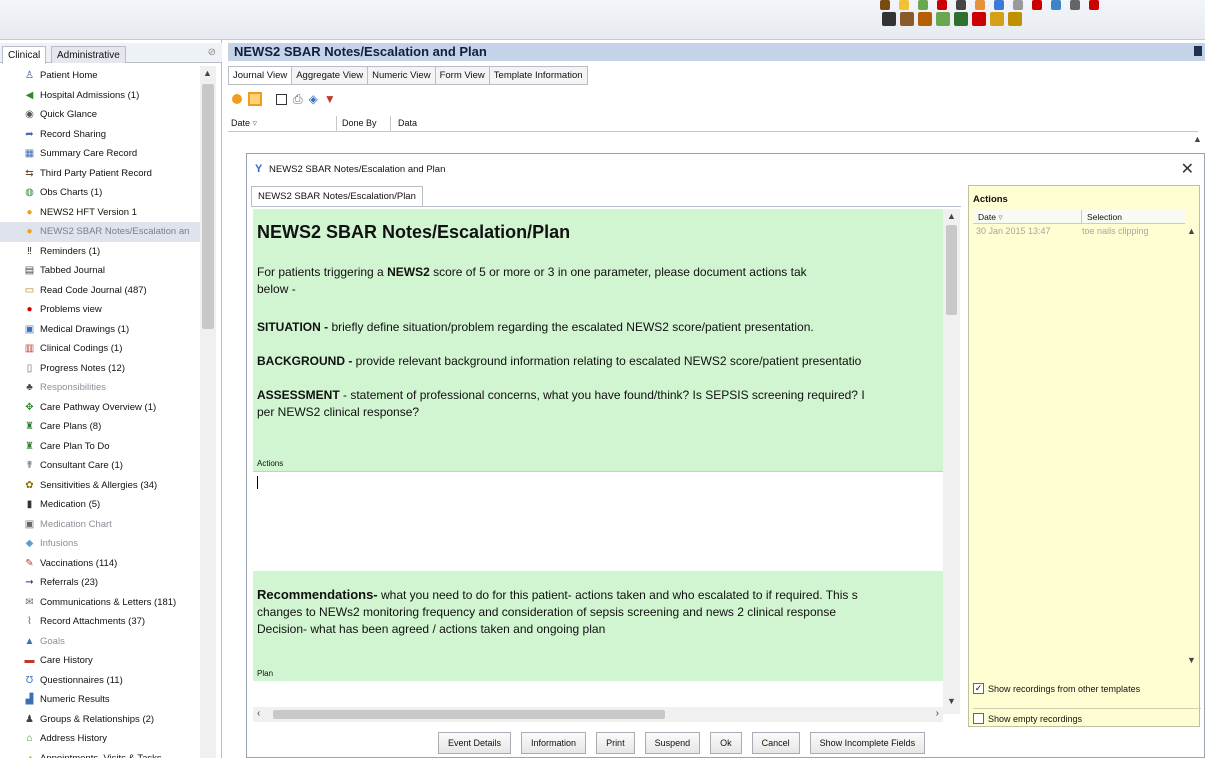 The height and width of the screenshot is (758, 1205). I want to click on sidebar-item: ➞ Referrals (23), so click(100, 583).